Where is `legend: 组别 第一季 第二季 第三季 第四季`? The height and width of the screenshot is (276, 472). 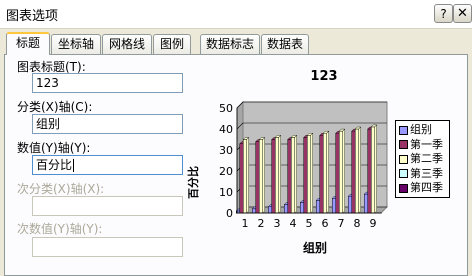
legend: 组别 第一季 第二季 第三季 第四季 is located at coordinates (422, 159).